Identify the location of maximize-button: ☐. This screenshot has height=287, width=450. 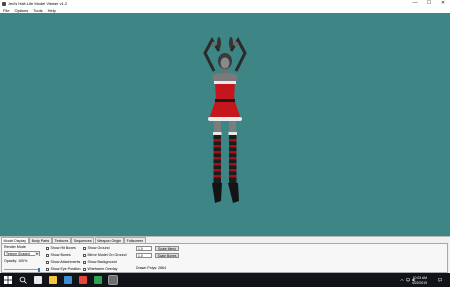
(429, 3).